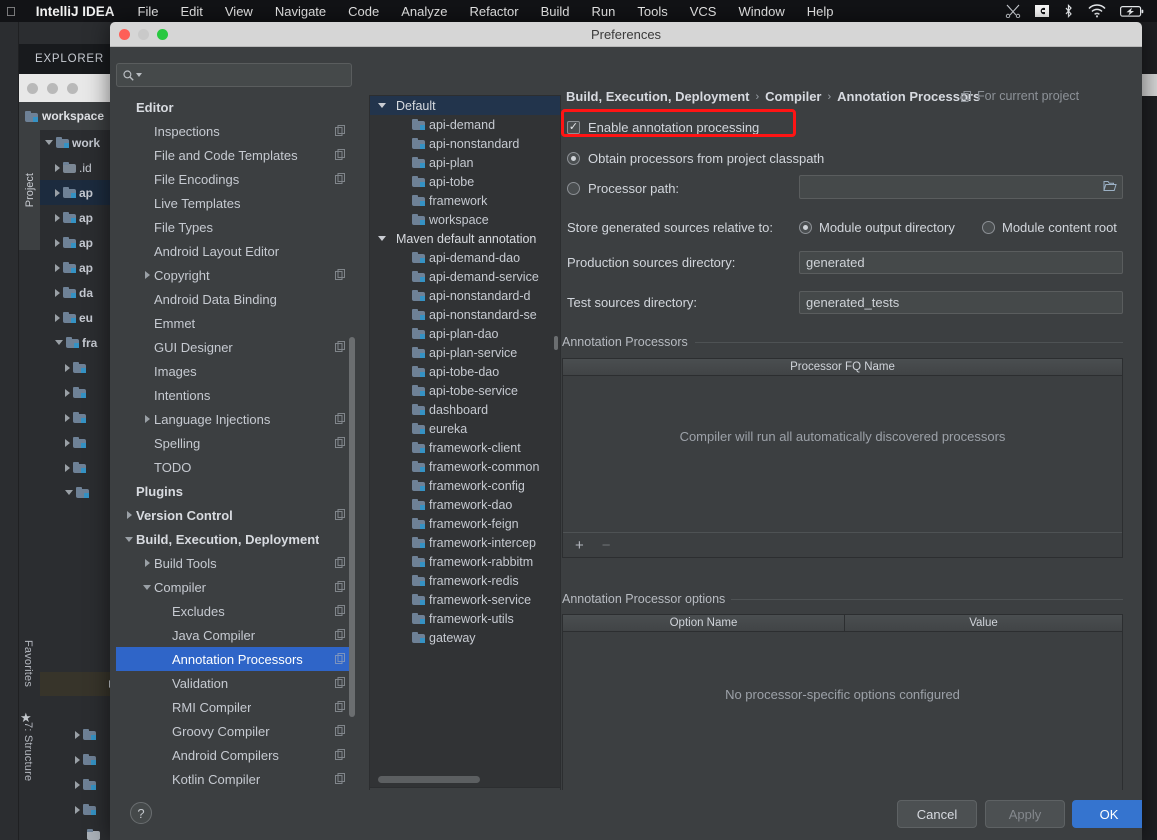 Image resolution: width=1157 pixels, height=840 pixels. What do you see at coordinates (623, 188) in the screenshot?
I see `processor-path-row: Processor path:` at bounding box center [623, 188].